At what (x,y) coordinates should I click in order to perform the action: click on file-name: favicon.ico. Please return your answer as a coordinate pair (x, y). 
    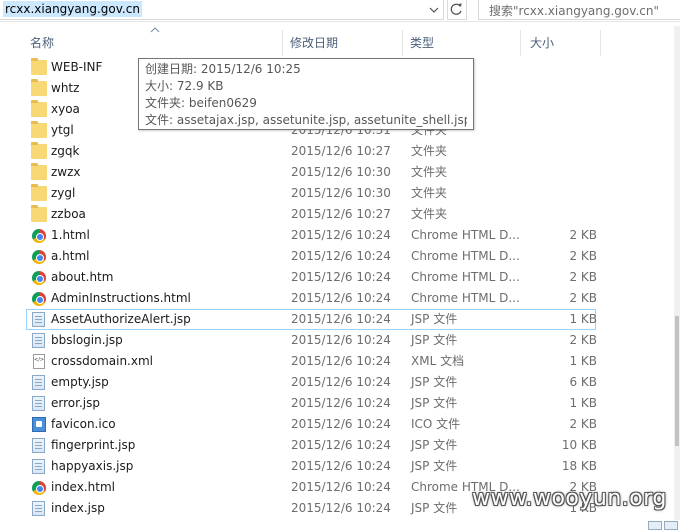
    Looking at the image, I should click on (83, 424).